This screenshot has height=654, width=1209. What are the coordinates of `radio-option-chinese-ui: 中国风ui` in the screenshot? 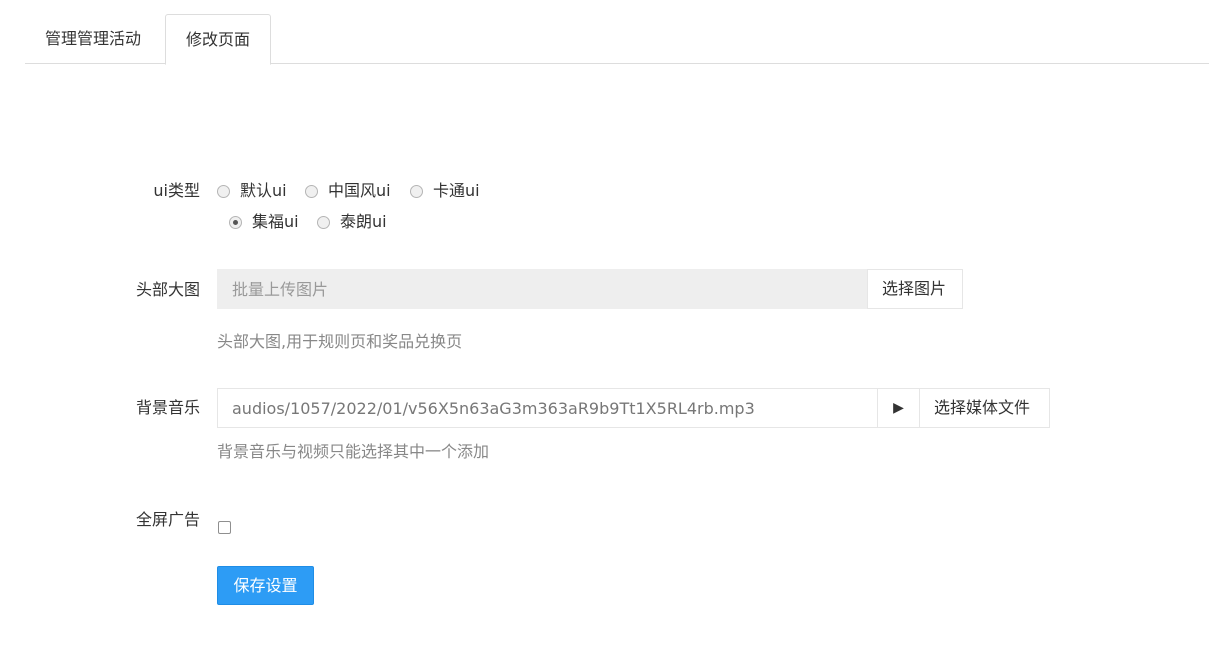 It's located at (348, 191).